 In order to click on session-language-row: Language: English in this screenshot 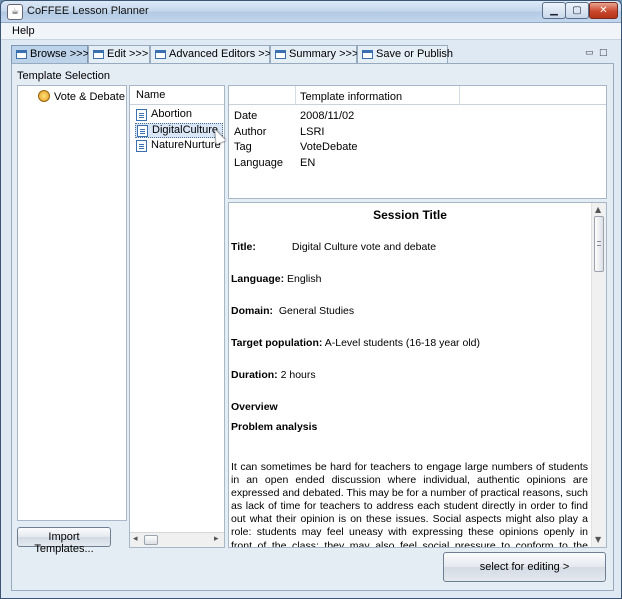, I will do `click(276, 279)`.